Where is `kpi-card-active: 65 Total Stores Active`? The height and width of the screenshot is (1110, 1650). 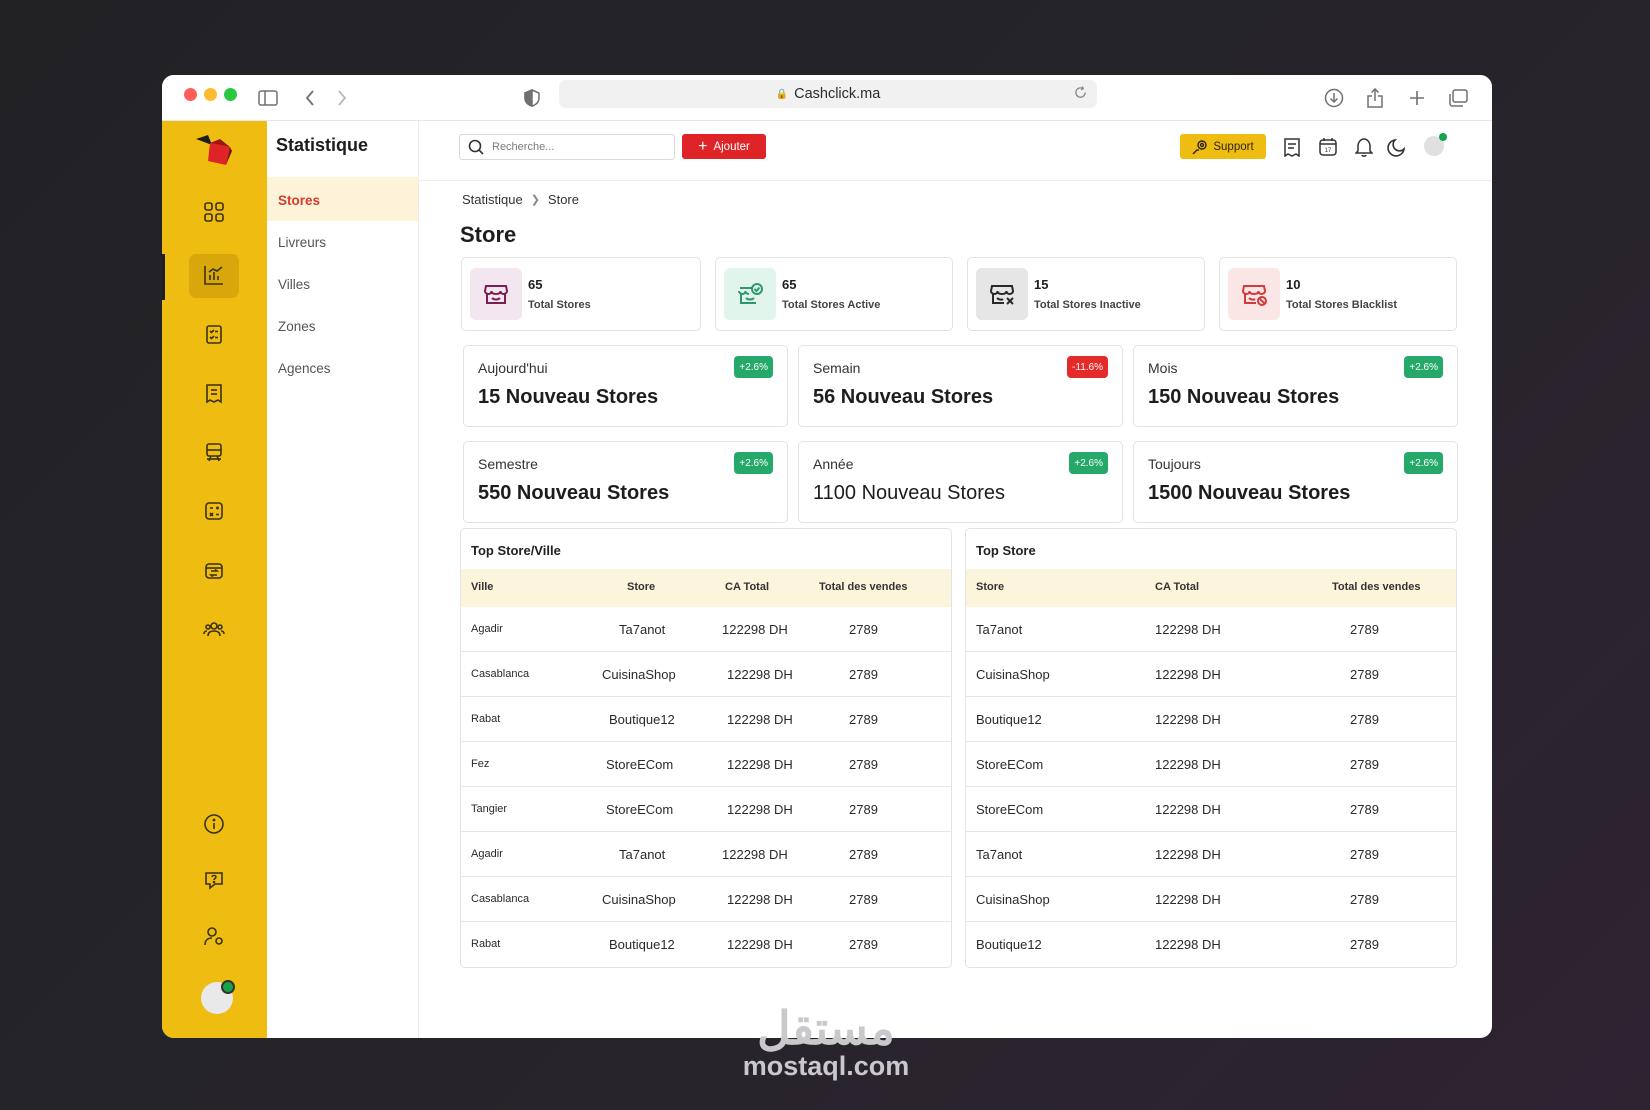
kpi-card-active: 65 Total Stores Active is located at coordinates (834, 294).